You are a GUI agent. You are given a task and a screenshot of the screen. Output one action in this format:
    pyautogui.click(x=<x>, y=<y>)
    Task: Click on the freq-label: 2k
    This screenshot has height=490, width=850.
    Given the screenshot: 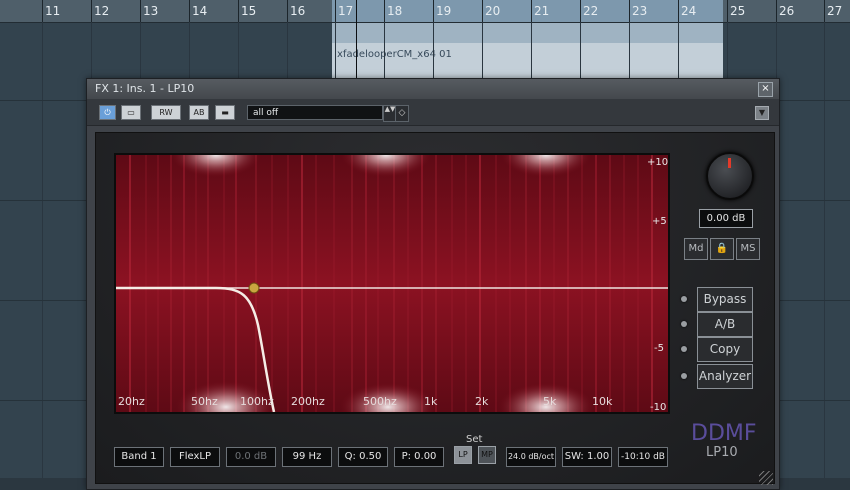 What is the action you would take?
    pyautogui.click(x=482, y=401)
    